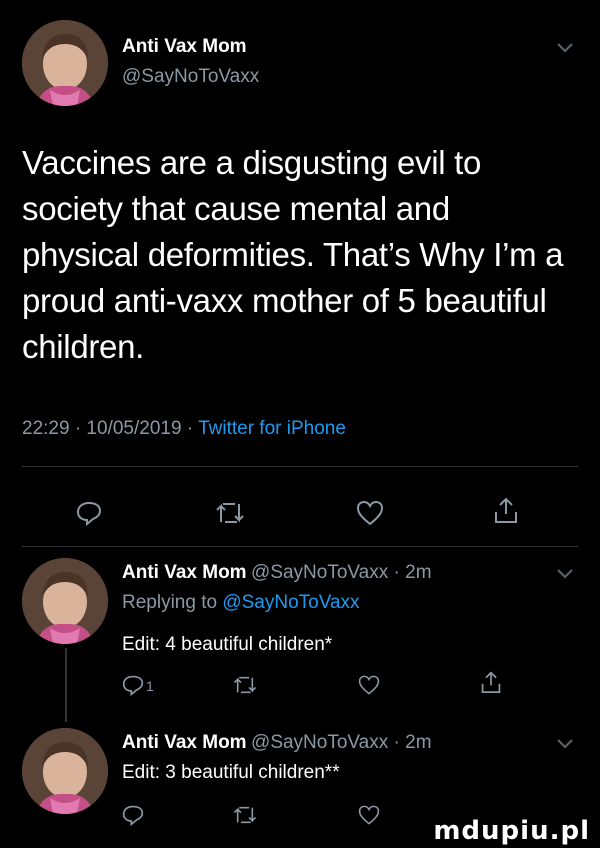  I want to click on tweet-text-line: society that cause mental and, so click(236, 208).